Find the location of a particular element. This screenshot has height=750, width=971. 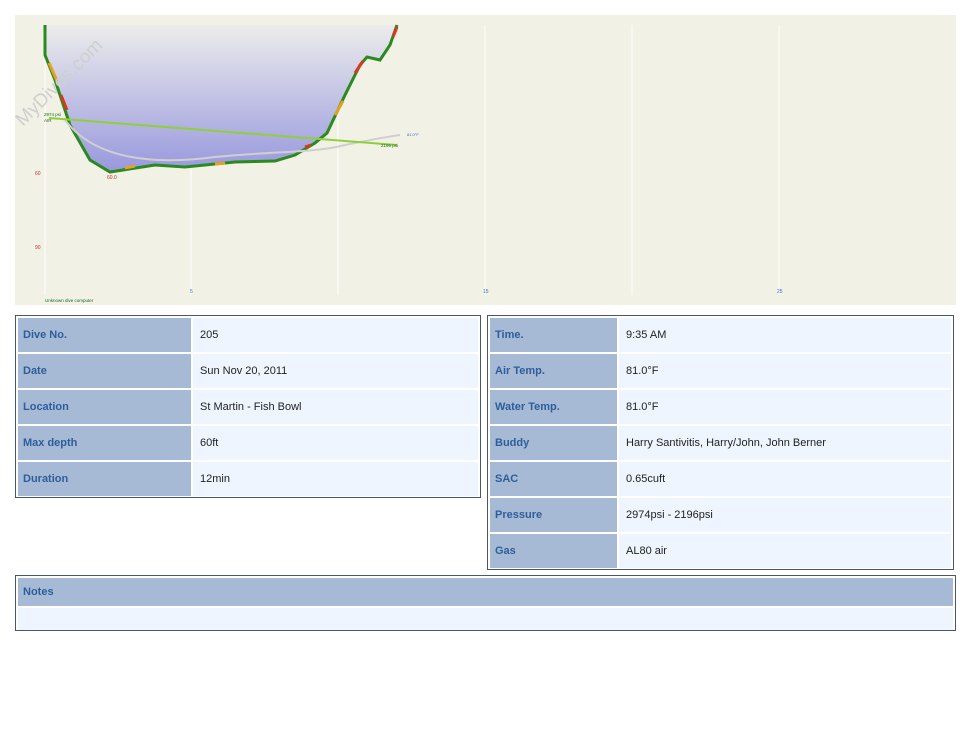

row-label: Water Temp. is located at coordinates (553, 407).